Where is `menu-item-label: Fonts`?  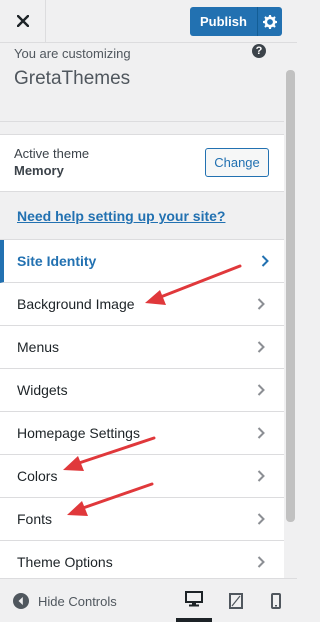
menu-item-label: Fonts is located at coordinates (35, 519).